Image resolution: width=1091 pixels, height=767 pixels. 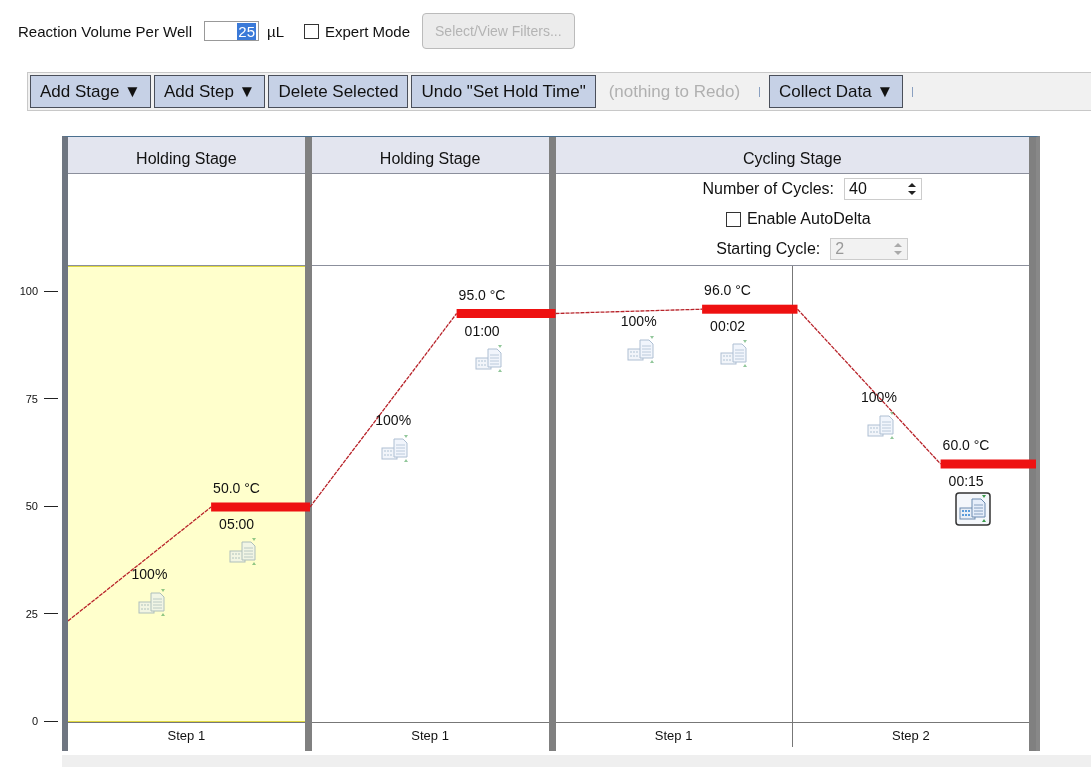 What do you see at coordinates (733, 219) in the screenshot?
I see `auto-delta-checkbox` at bounding box center [733, 219].